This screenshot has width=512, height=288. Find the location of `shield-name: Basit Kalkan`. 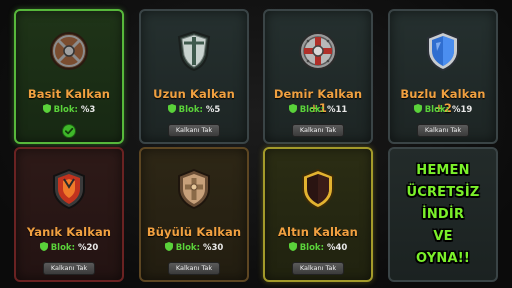

shield-name: Basit Kalkan is located at coordinates (69, 94).